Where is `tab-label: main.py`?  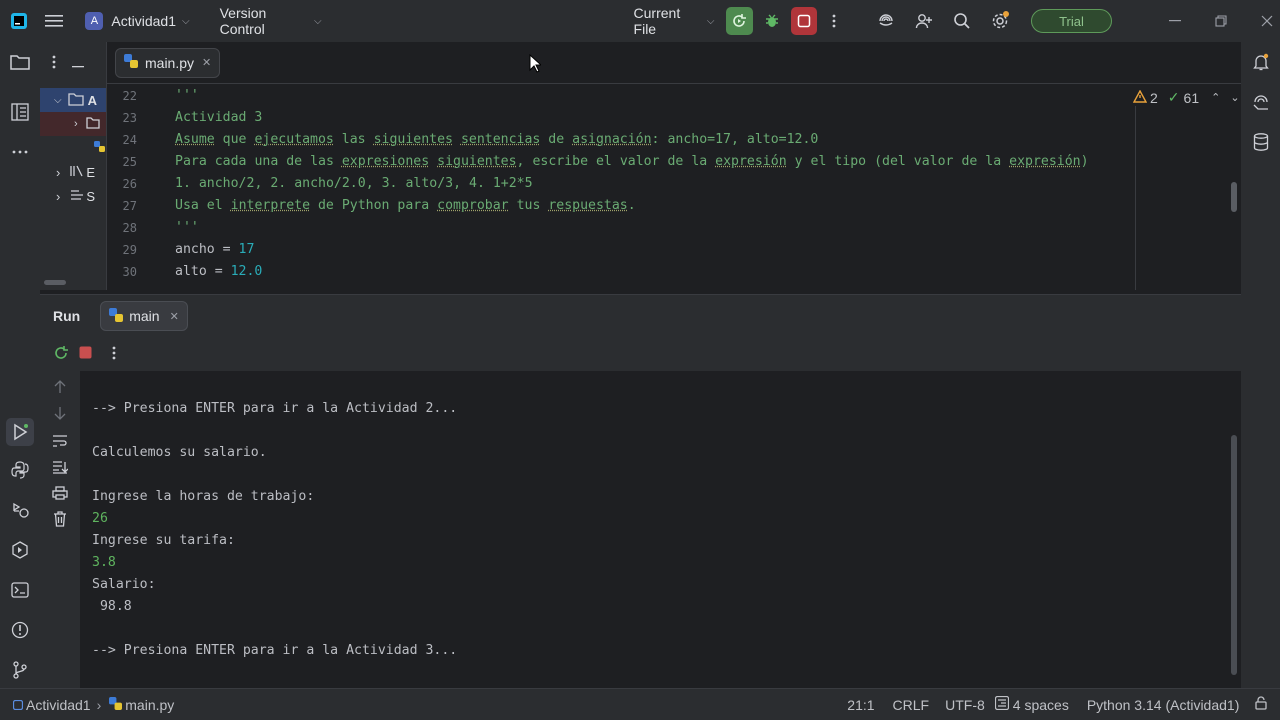
tab-label: main.py is located at coordinates (170, 62).